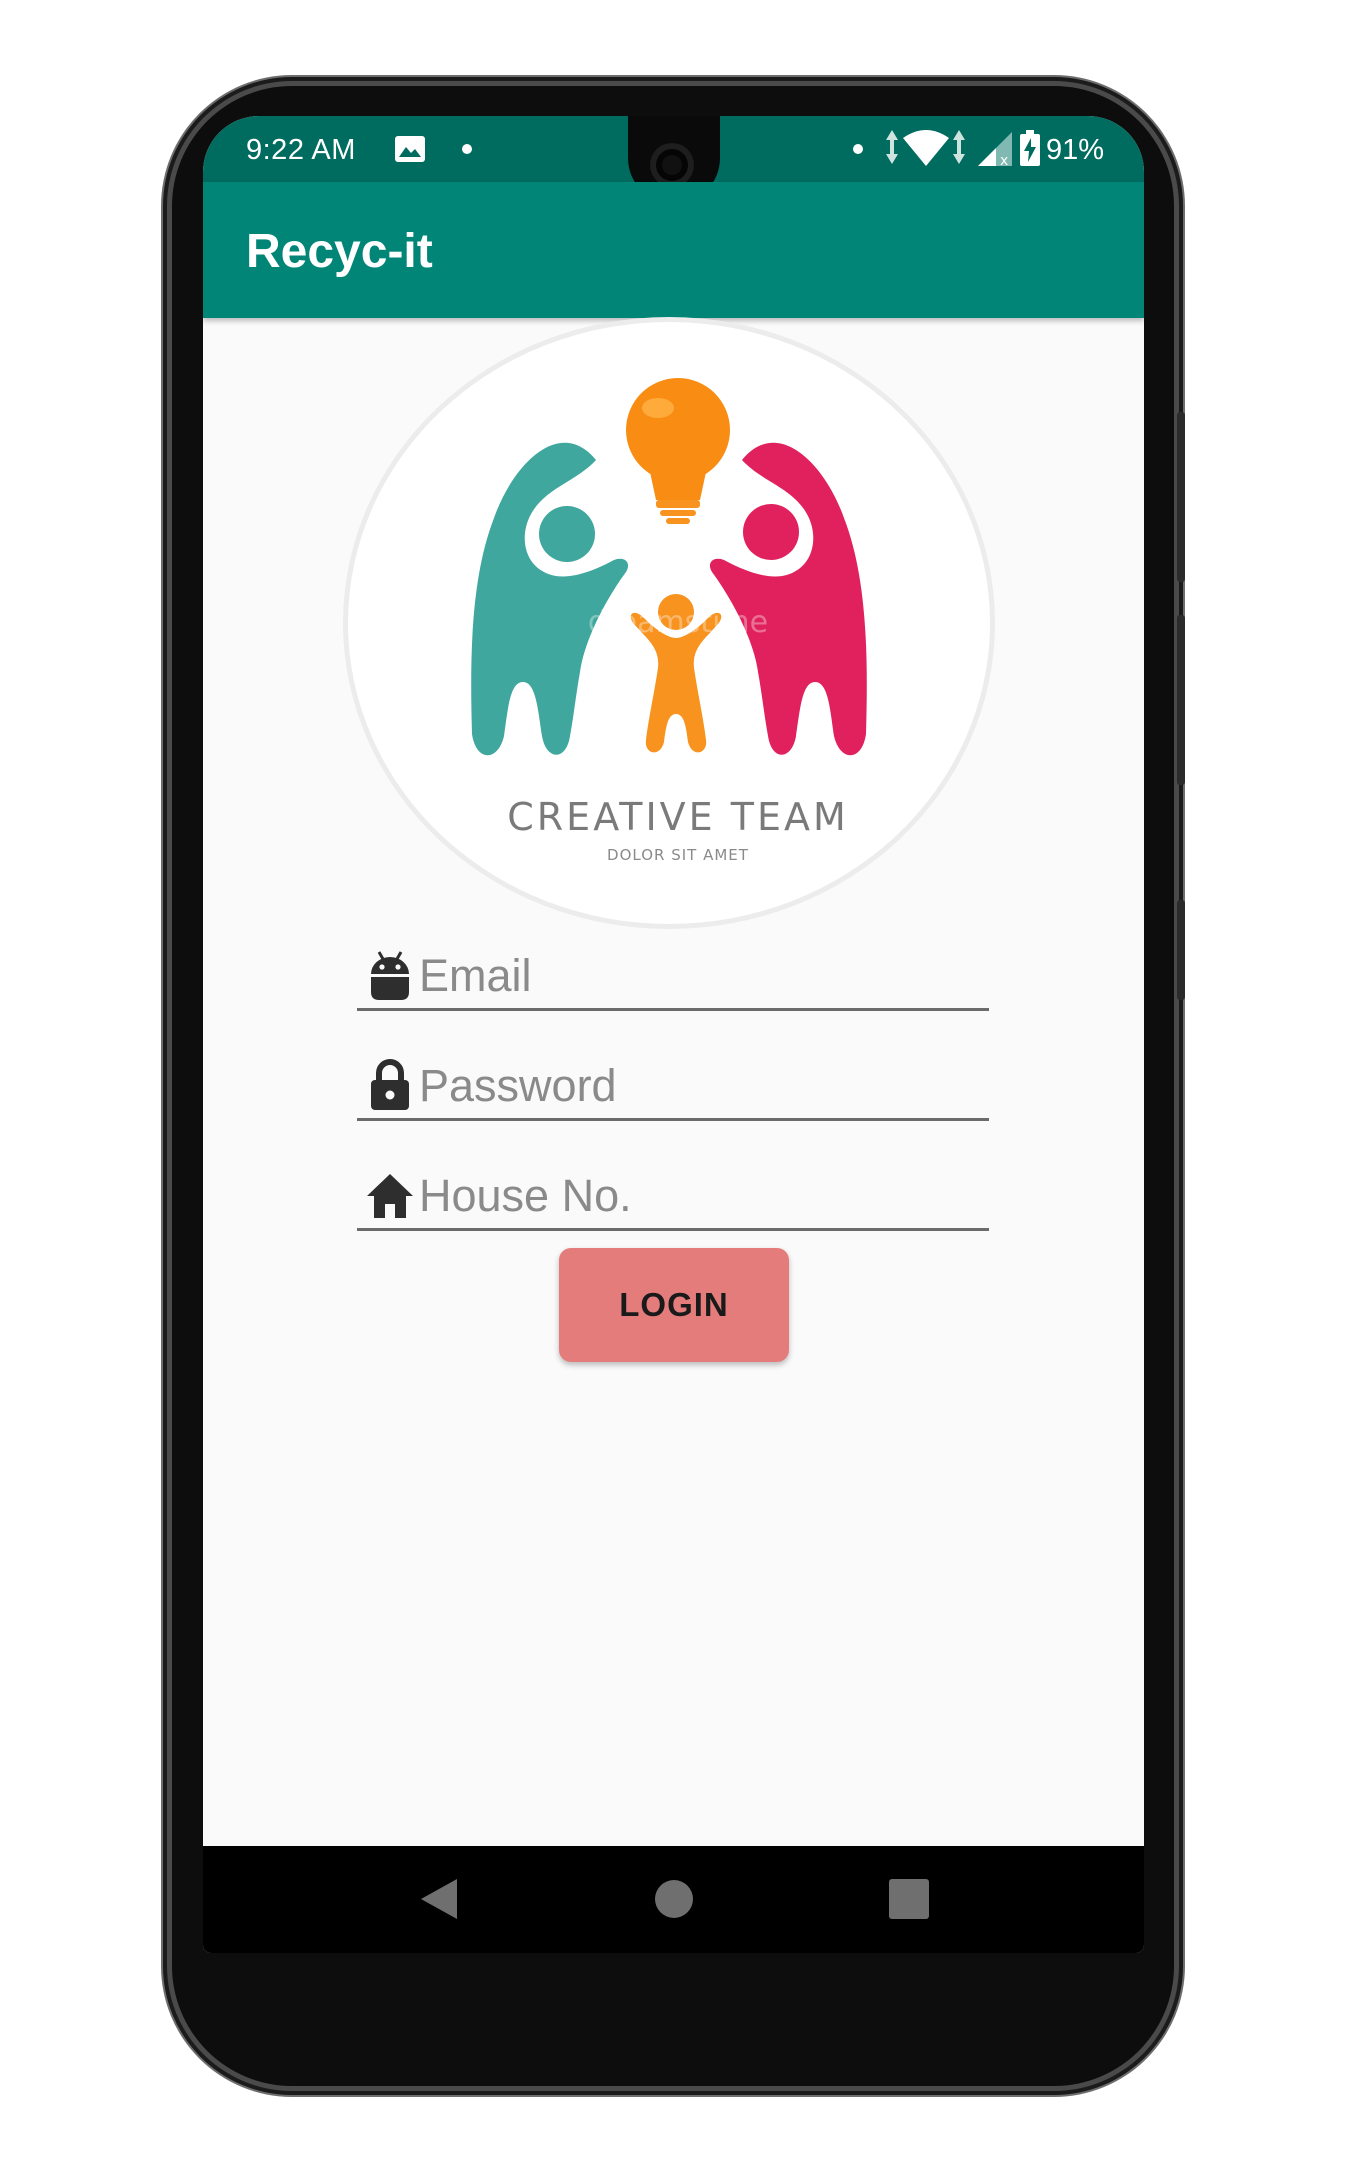 The height and width of the screenshot is (2168, 1353). What do you see at coordinates (699, 1086) in the screenshot?
I see `password-input` at bounding box center [699, 1086].